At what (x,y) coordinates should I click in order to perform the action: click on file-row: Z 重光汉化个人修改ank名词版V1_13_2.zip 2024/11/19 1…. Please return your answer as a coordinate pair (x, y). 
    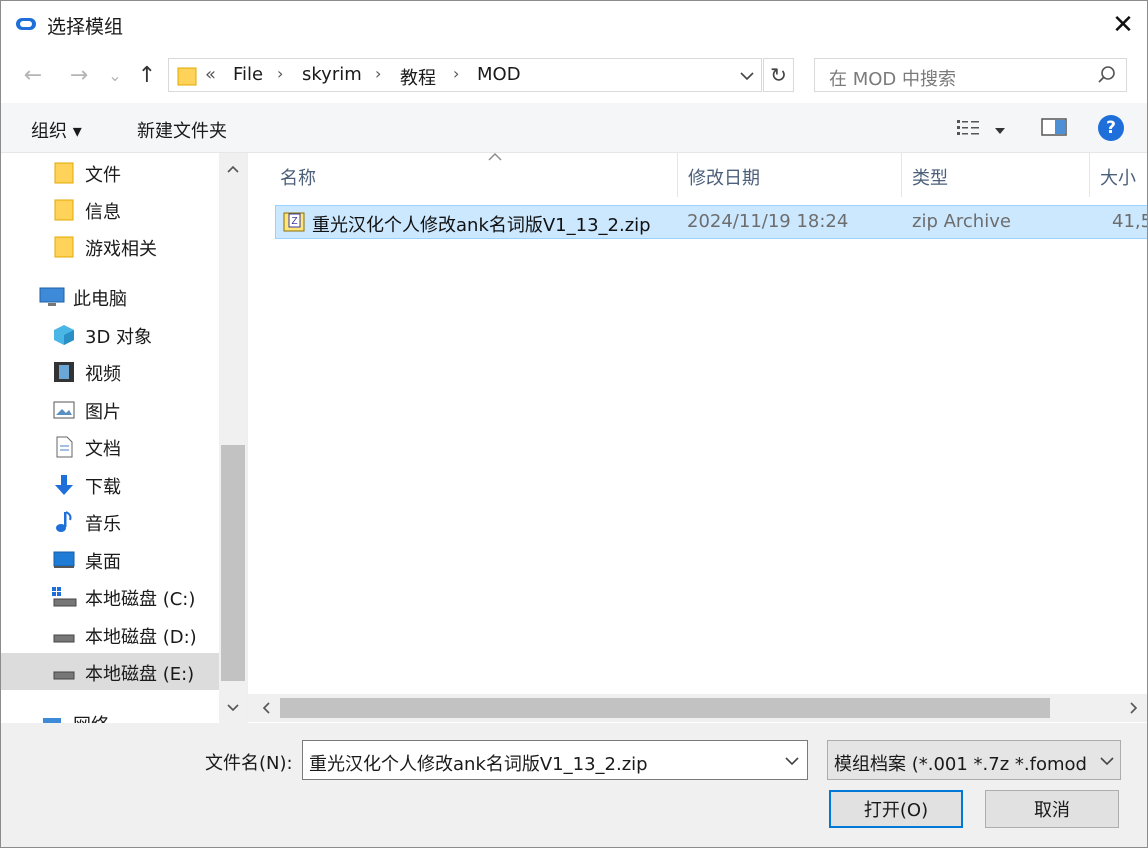
    Looking at the image, I should click on (711, 222).